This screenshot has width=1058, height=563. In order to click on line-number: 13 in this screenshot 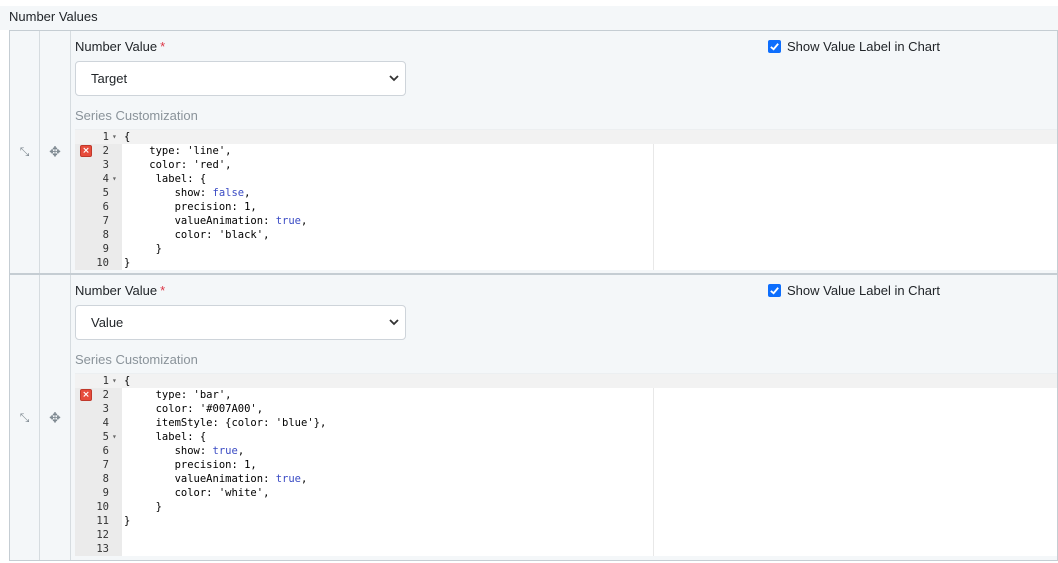, I will do `click(102, 549)`.